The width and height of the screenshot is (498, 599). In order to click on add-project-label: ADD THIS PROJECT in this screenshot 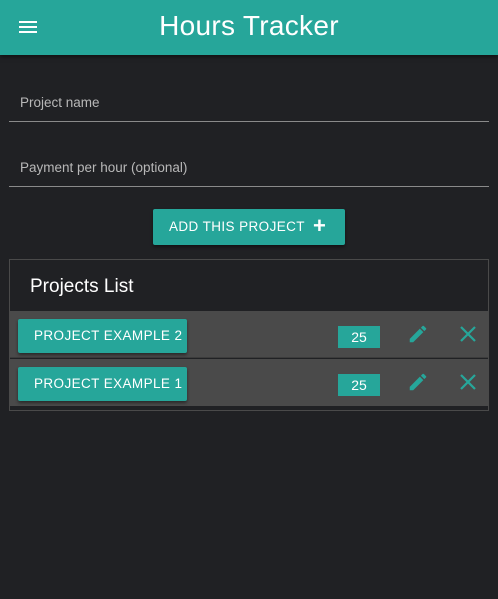, I will do `click(237, 226)`.